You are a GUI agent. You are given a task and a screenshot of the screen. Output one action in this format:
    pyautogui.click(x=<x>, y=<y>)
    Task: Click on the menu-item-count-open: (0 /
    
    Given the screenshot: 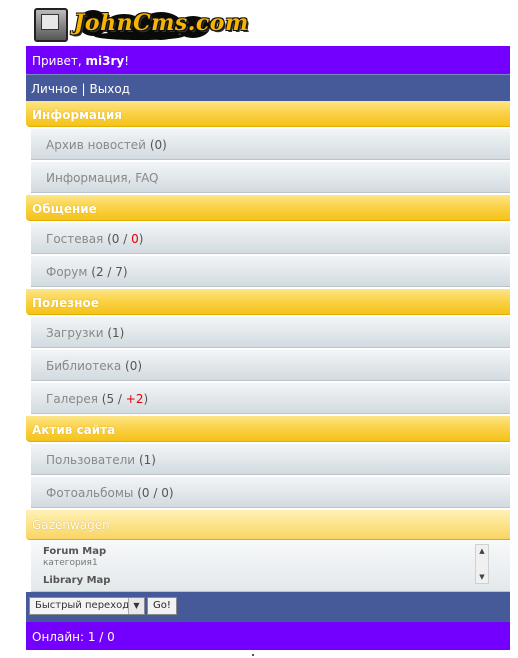 What is the action you would take?
    pyautogui.click(x=119, y=239)
    